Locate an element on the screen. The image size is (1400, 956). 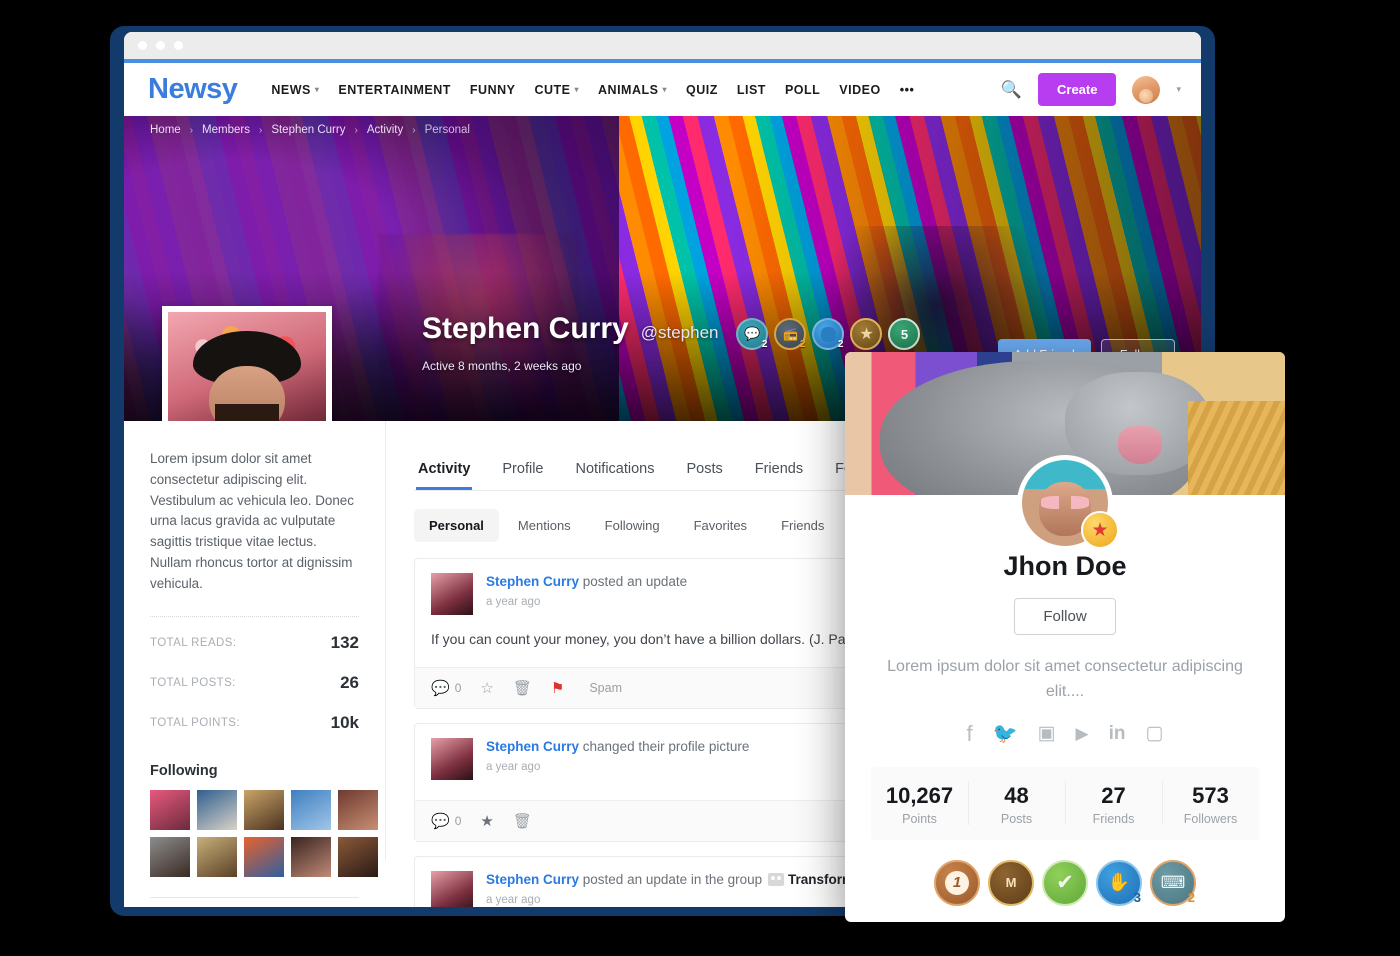
chat-badge-icon: 💬 2 is located at coordinates (752, 334).